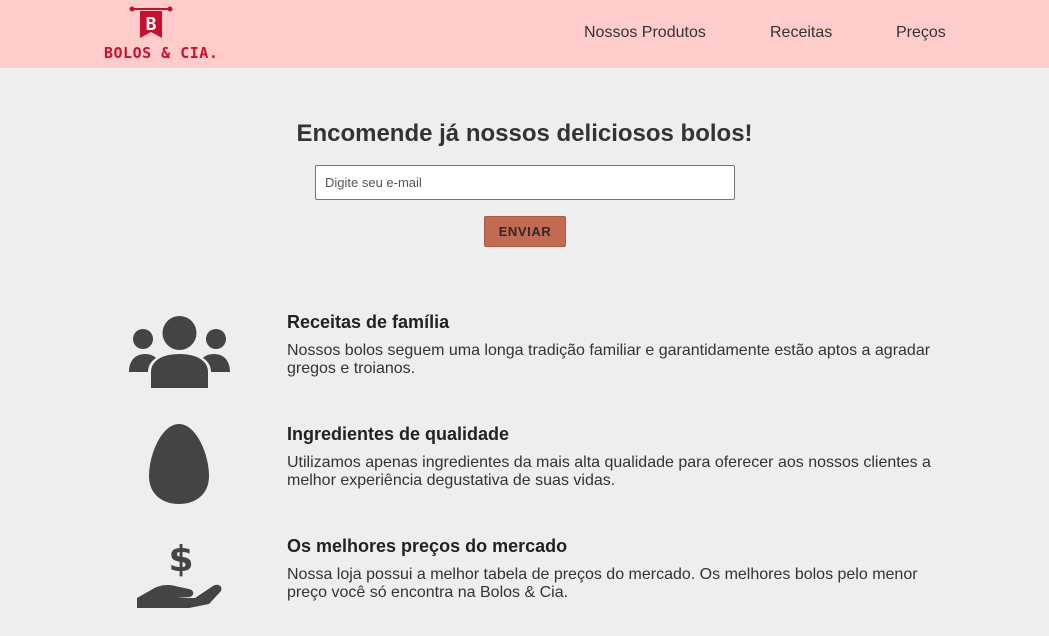 This screenshot has width=1049, height=636. What do you see at coordinates (645, 33) in the screenshot?
I see `nav-link-nossos-produtos: Nossos Produtos` at bounding box center [645, 33].